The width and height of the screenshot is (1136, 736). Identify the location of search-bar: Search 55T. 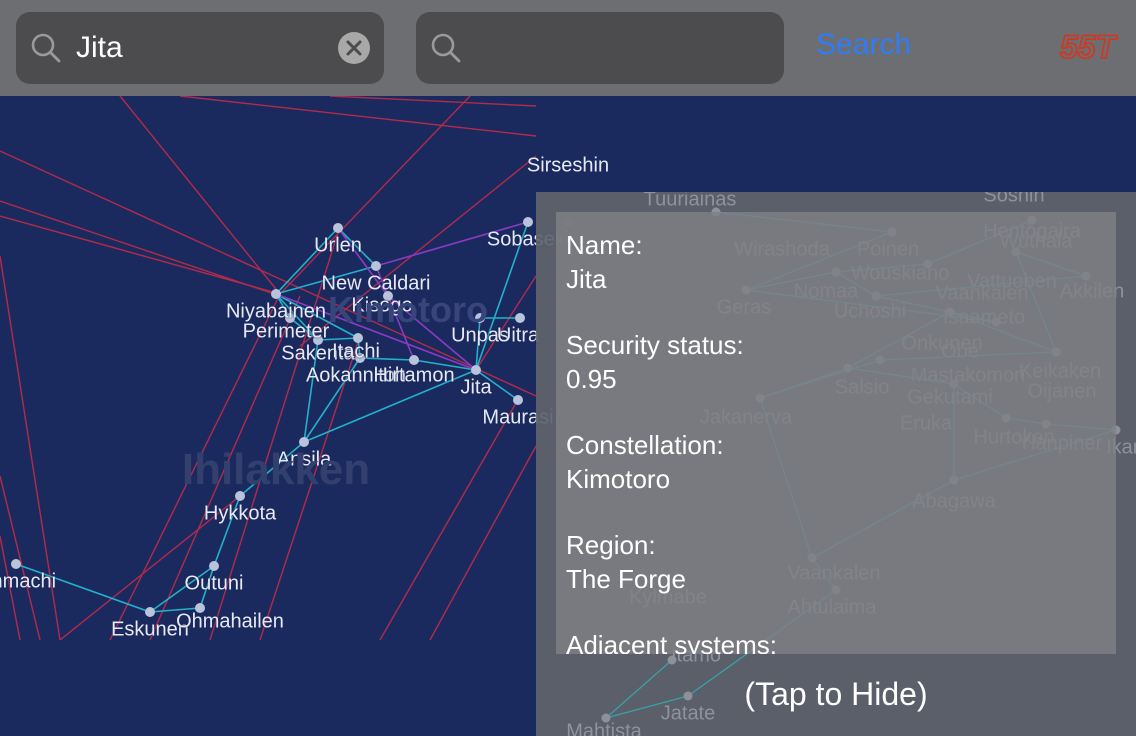
(568, 48).